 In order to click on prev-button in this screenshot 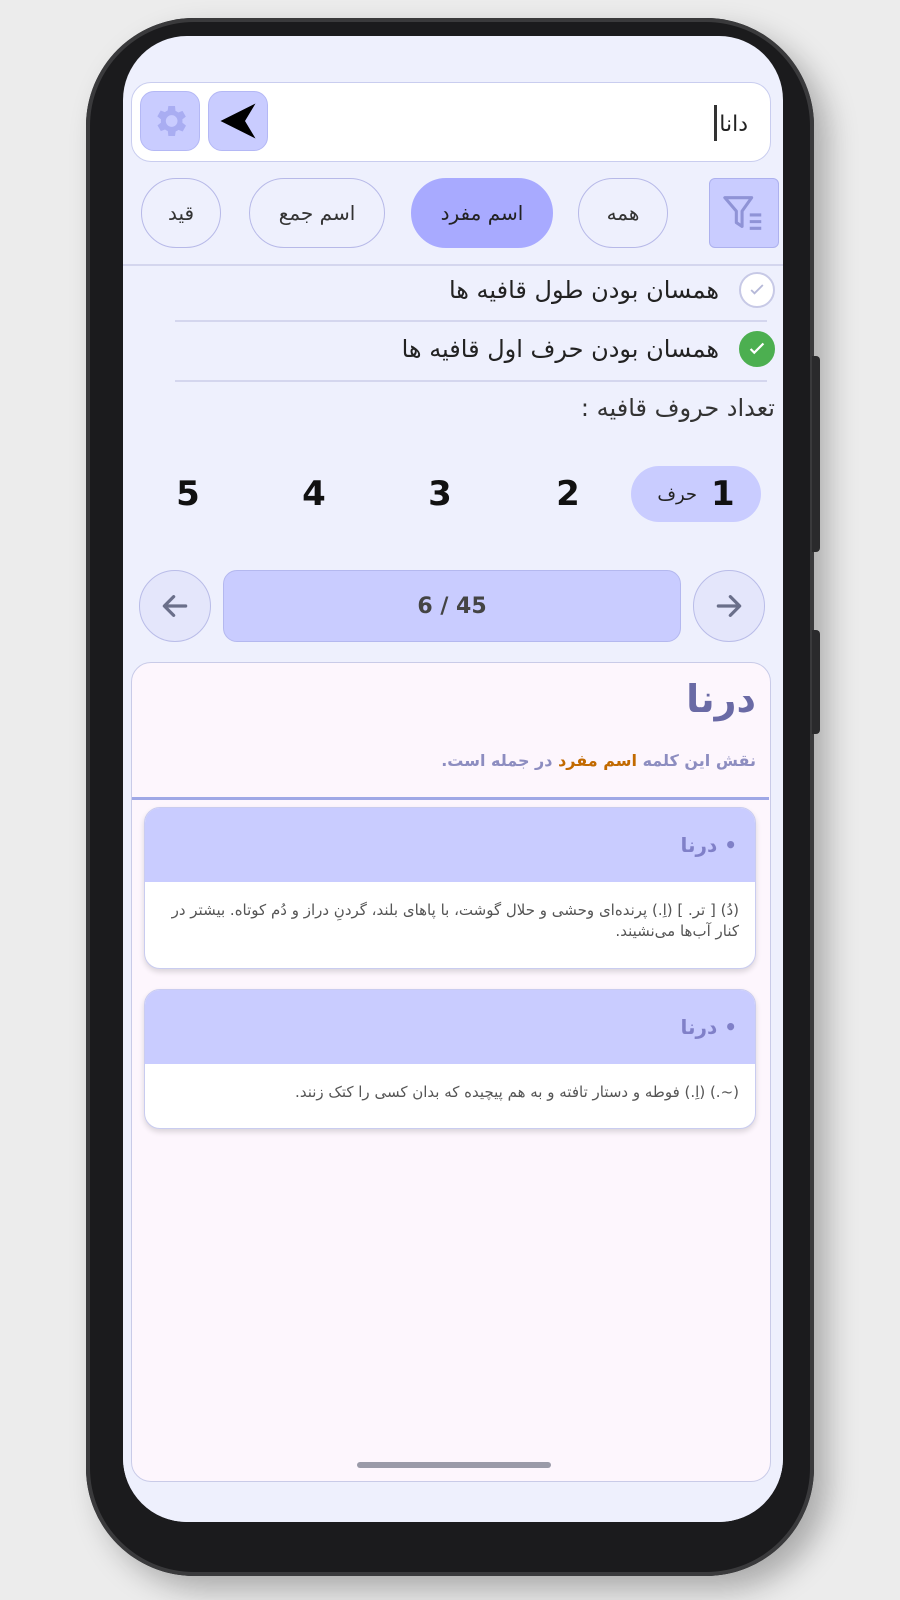, I will do `click(175, 606)`.